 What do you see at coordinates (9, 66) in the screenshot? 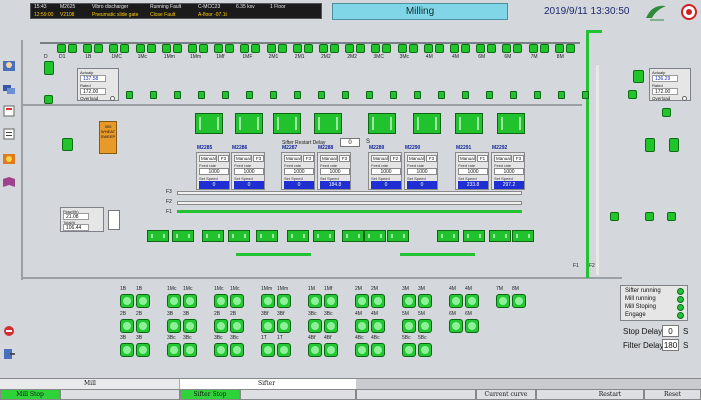
I see `user-icon` at bounding box center [9, 66].